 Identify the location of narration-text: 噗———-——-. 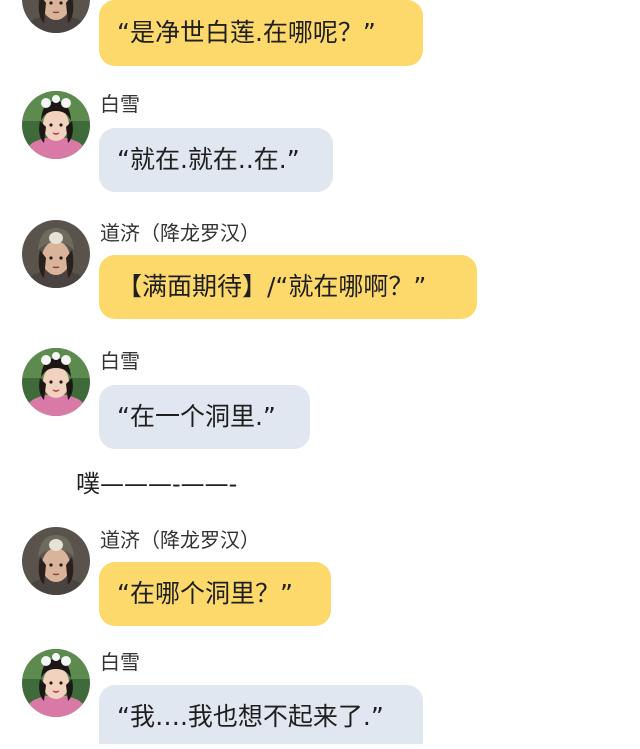
(157, 484).